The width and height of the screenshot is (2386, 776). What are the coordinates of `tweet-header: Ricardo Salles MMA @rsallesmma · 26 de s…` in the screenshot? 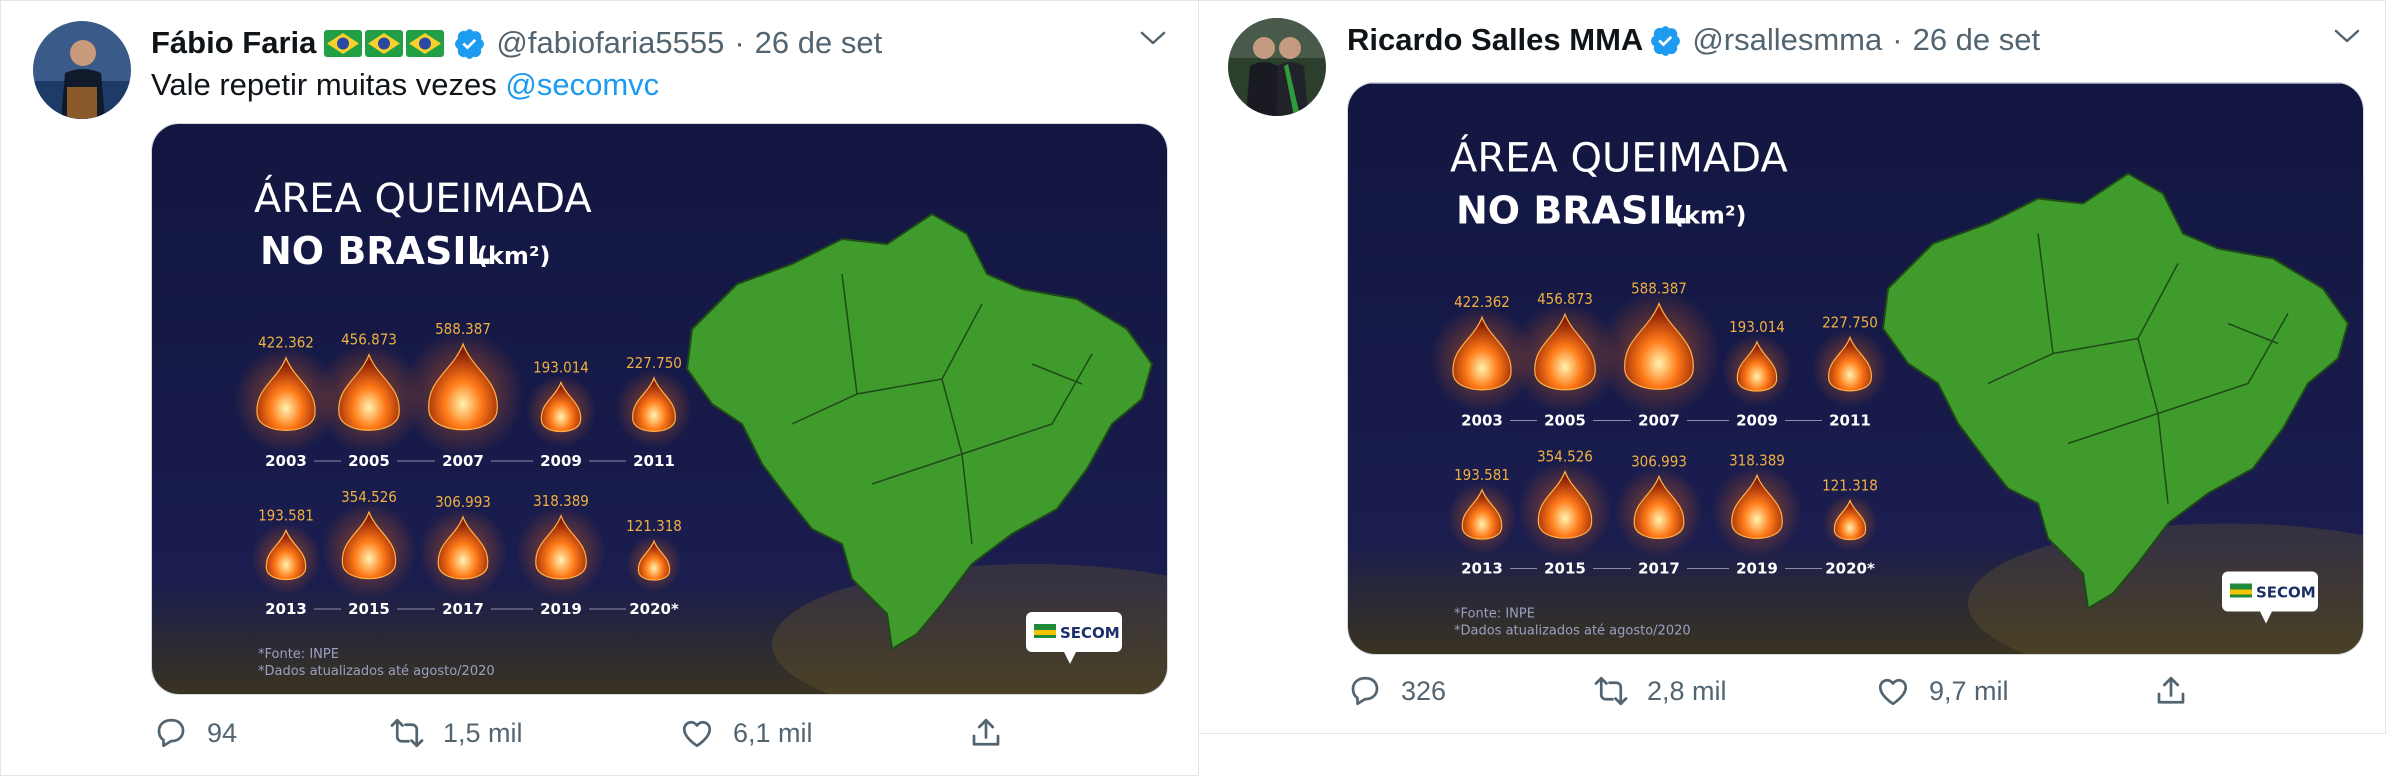 It's located at (1693, 40).